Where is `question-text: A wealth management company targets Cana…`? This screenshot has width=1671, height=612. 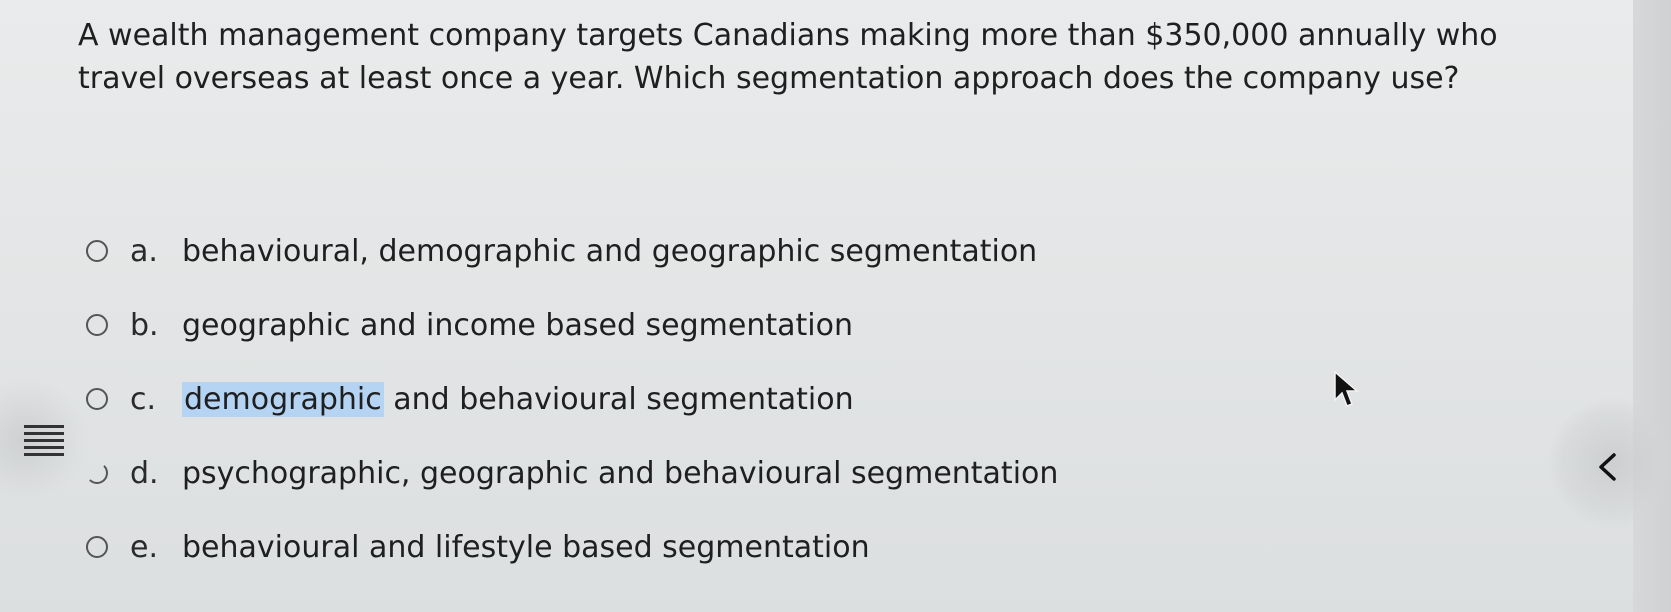
question-text: A wealth management company targets Cana… is located at coordinates (788, 57).